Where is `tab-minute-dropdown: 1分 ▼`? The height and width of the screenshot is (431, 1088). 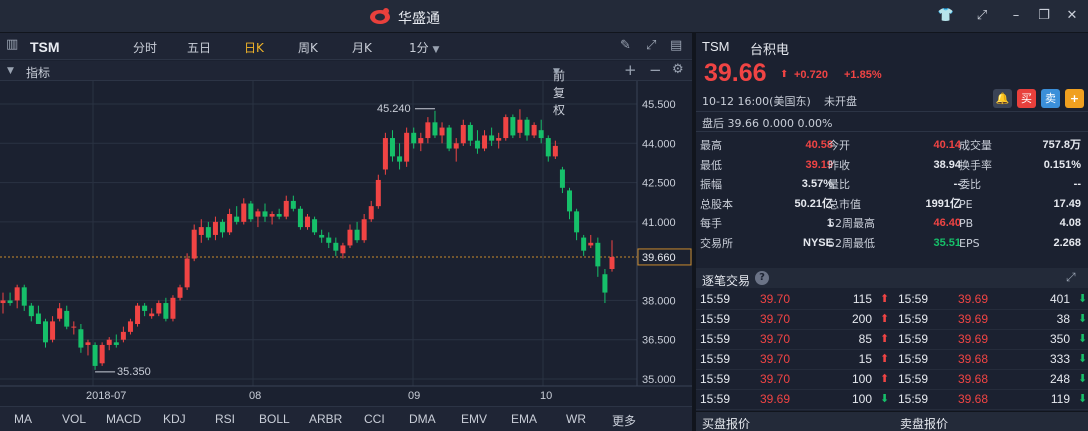
tab-minute-dropdown: 1分 ▼ is located at coordinates (424, 47).